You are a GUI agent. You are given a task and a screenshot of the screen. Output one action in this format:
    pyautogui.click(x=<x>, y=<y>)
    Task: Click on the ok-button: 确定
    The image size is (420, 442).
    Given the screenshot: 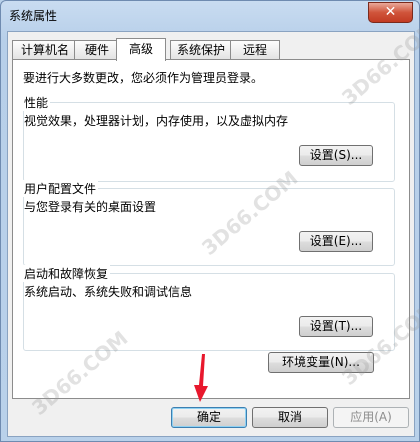 What is the action you would take?
    pyautogui.click(x=209, y=417)
    